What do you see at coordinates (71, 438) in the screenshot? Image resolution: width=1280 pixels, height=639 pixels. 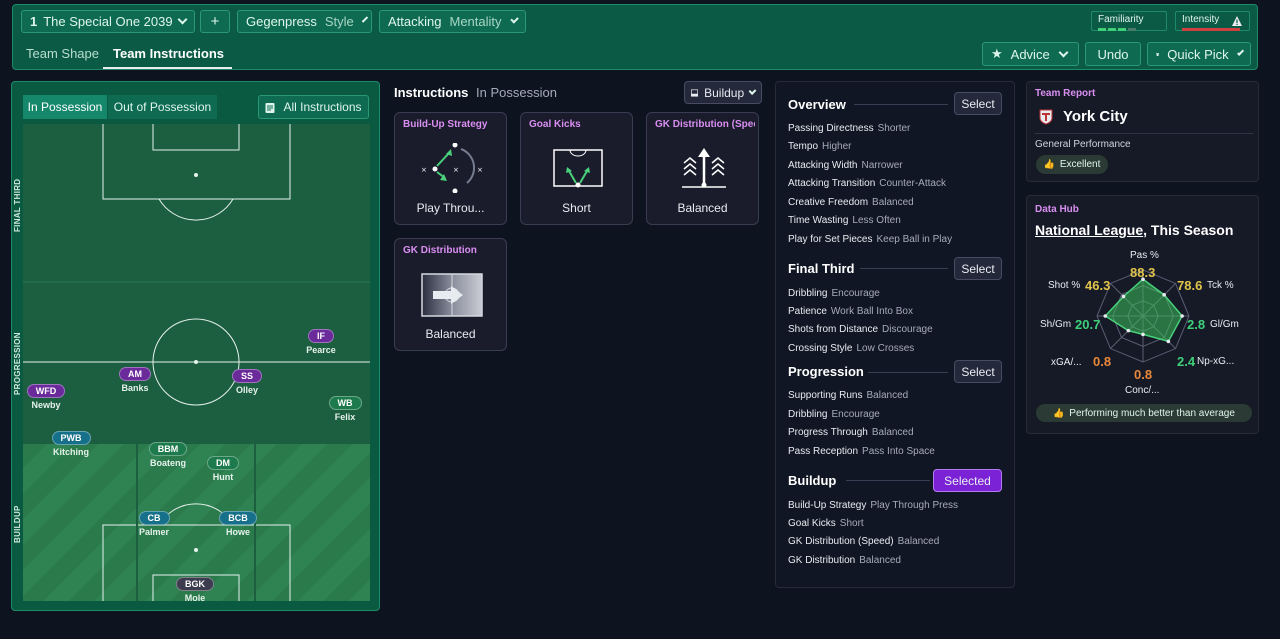 I see `player-role-badge: PWB` at bounding box center [71, 438].